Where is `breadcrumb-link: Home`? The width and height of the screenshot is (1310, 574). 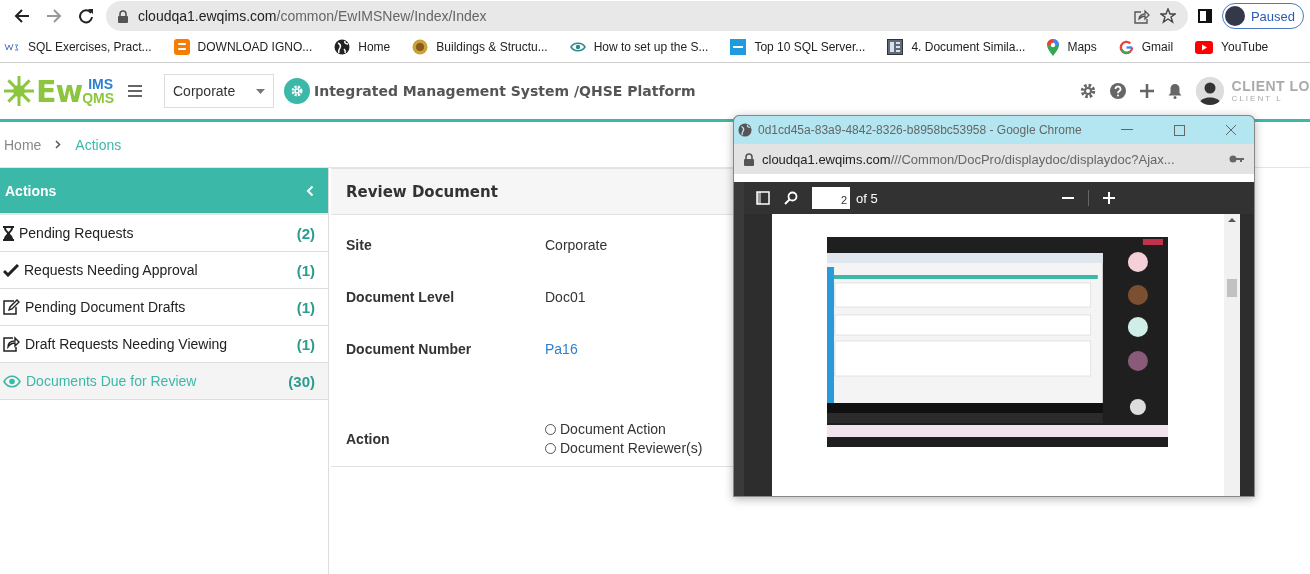
breadcrumb-link: Home is located at coordinates (23, 144).